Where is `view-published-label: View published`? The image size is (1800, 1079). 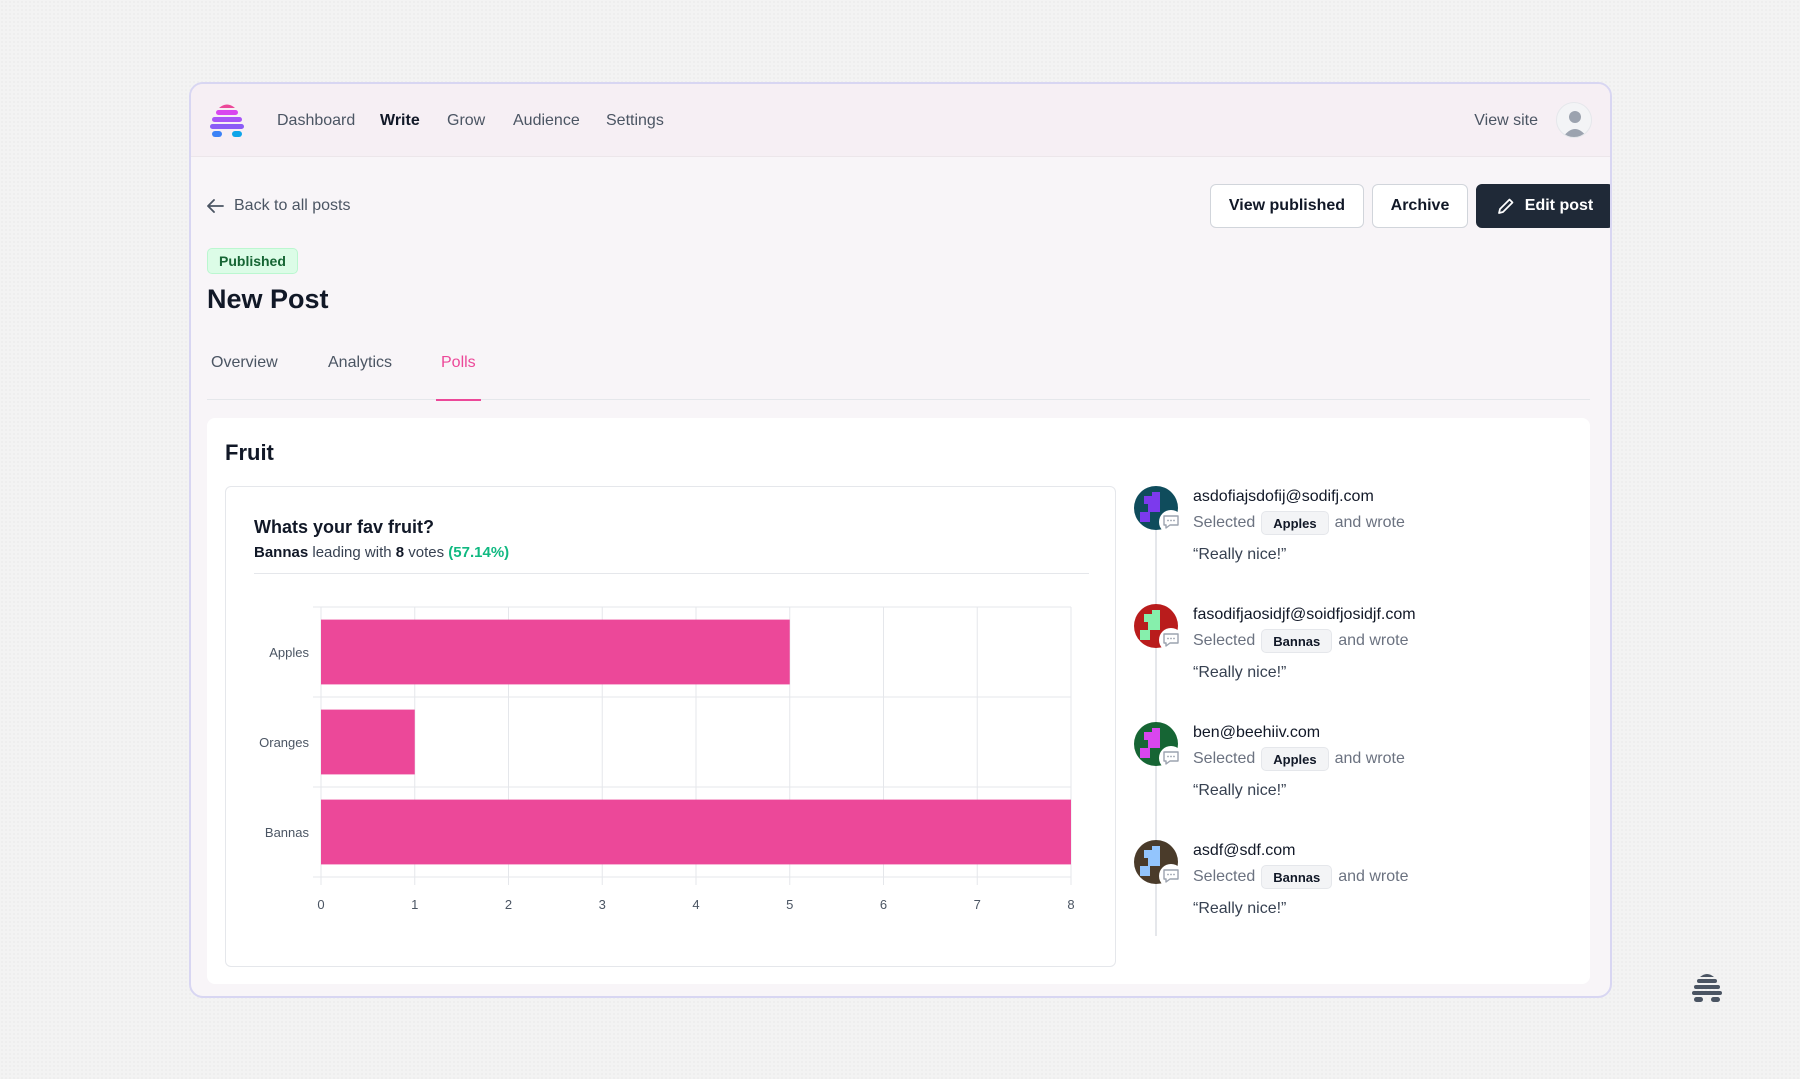
view-published-label: View published is located at coordinates (1287, 205).